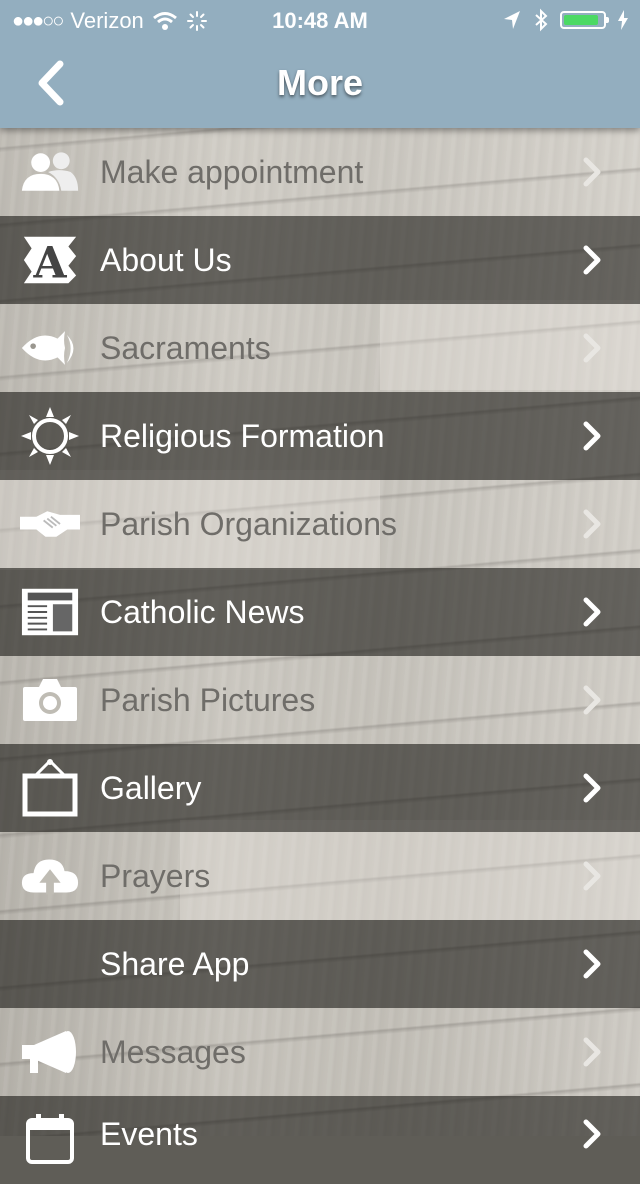  What do you see at coordinates (155, 875) in the screenshot?
I see `menu-item-label: Prayers` at bounding box center [155, 875].